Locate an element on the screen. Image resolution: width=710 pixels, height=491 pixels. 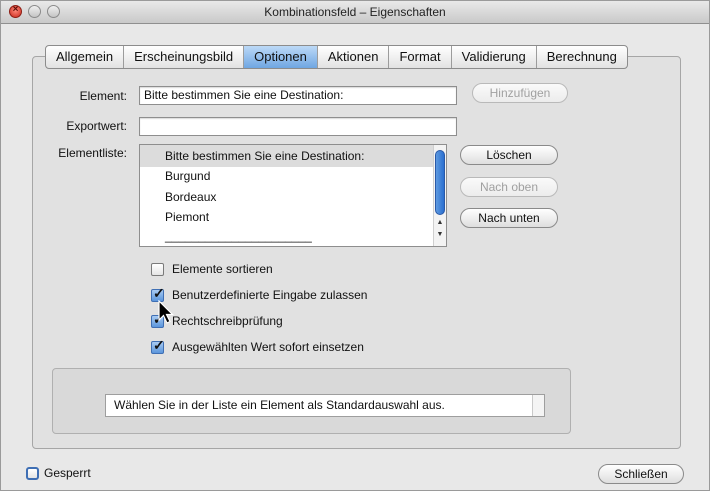
window-title: Kombinationsfeld – Eigenschaften is located at coordinates (355, 12).